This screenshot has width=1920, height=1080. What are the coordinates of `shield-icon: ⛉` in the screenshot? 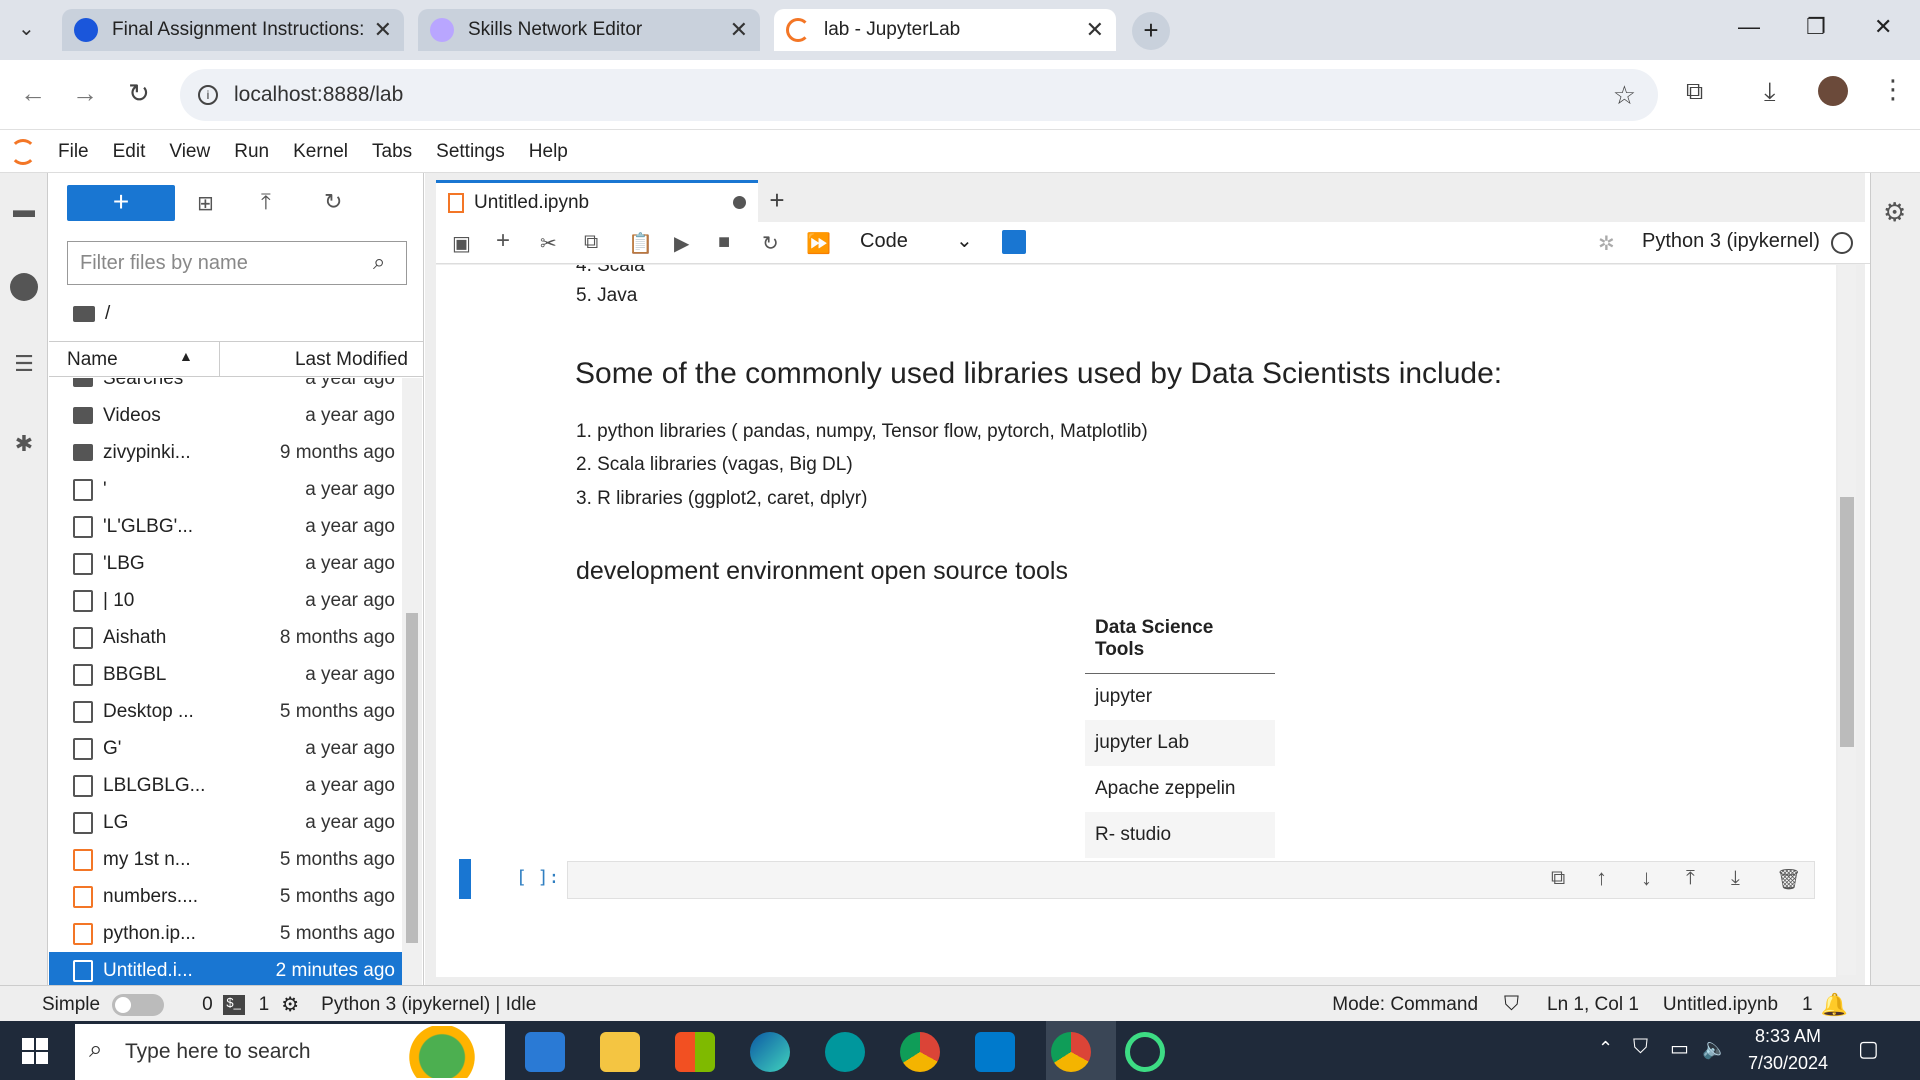 It's located at (1511, 1004).